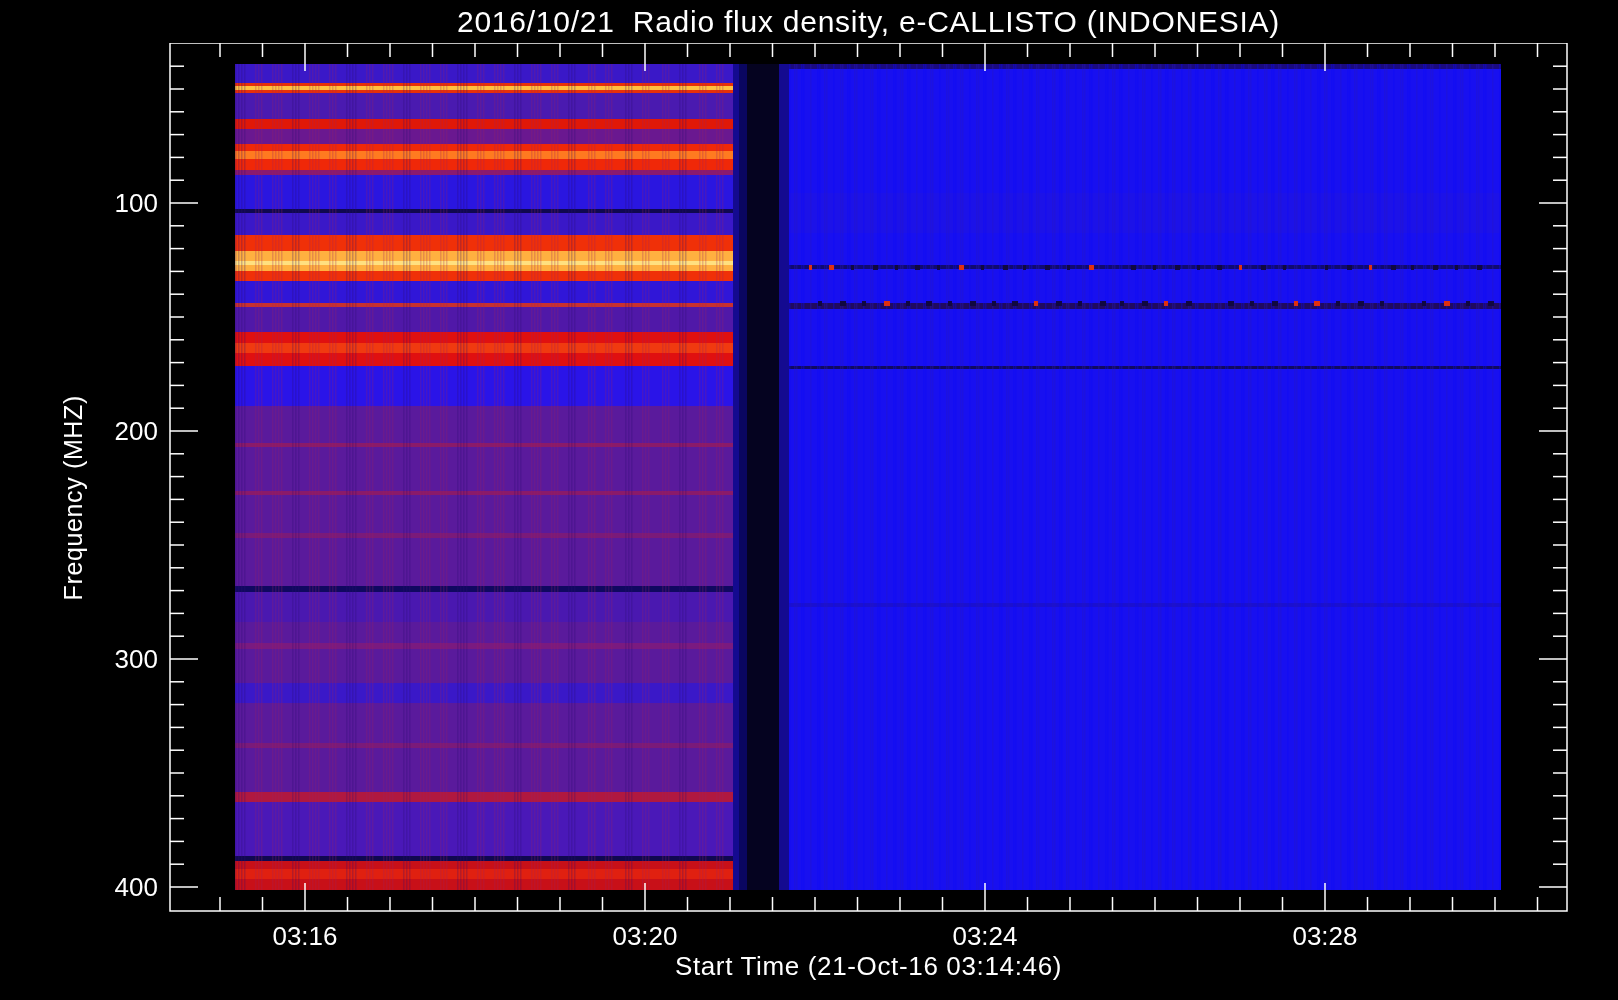 The width and height of the screenshot is (1618, 1000). I want to click on x-tick-label: 03:28, so click(1325, 936).